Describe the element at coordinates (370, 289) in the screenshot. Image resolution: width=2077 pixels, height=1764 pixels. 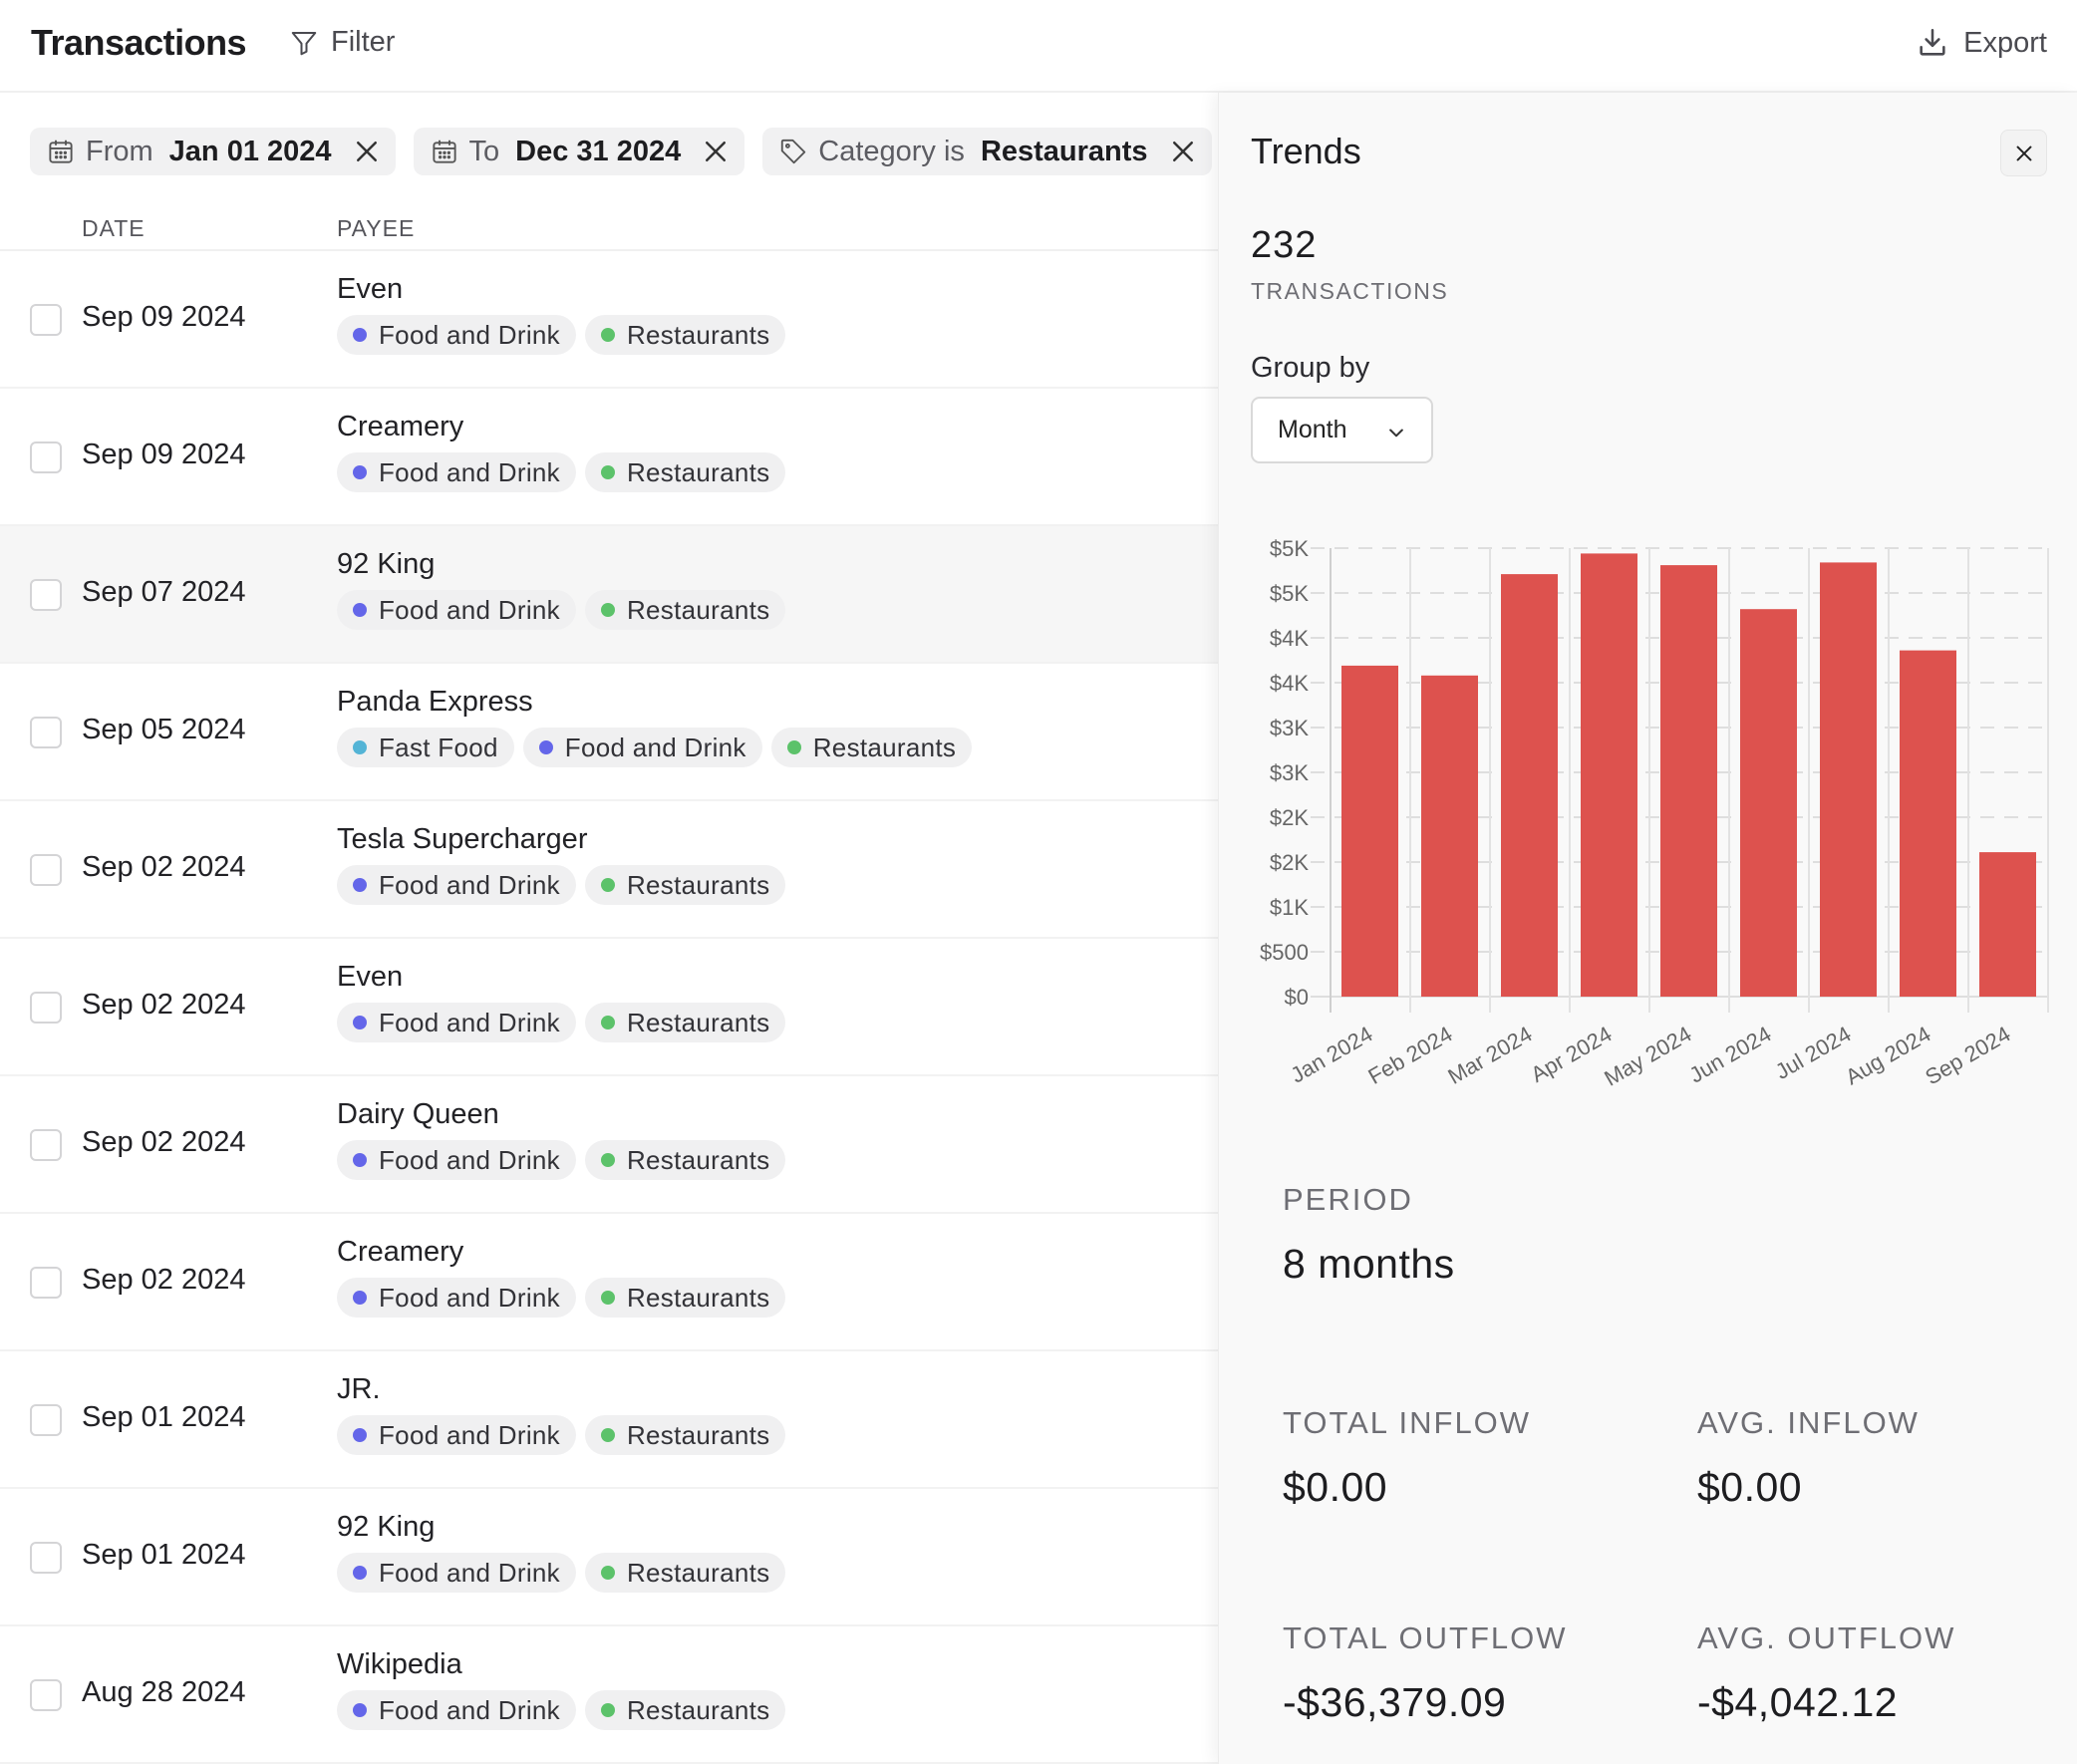
I see `transaction-payee: Even` at that location.